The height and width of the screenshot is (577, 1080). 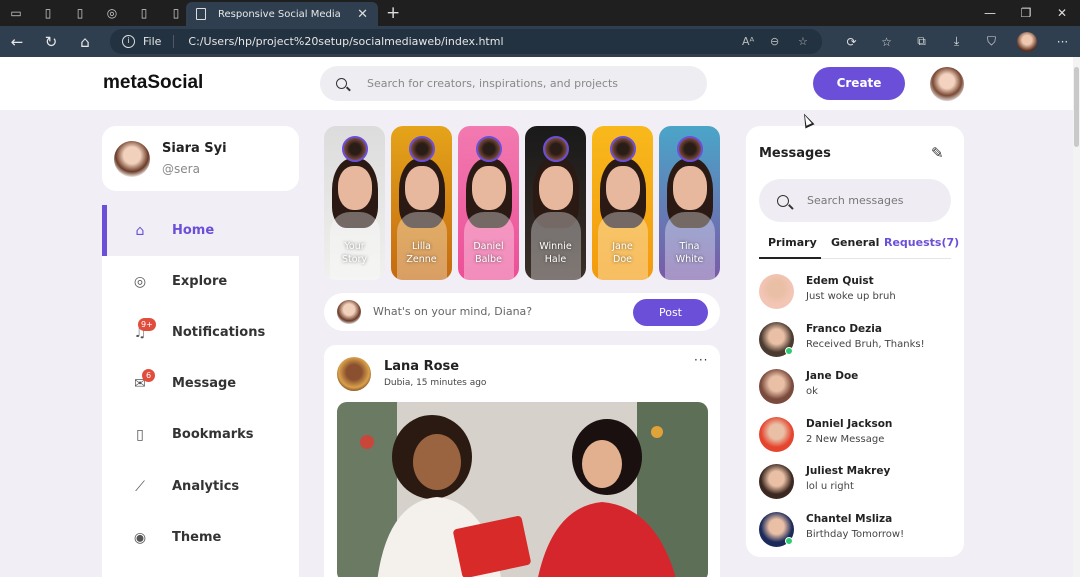 What do you see at coordinates (792, 242) in the screenshot?
I see `tab-primary: Primary` at bounding box center [792, 242].